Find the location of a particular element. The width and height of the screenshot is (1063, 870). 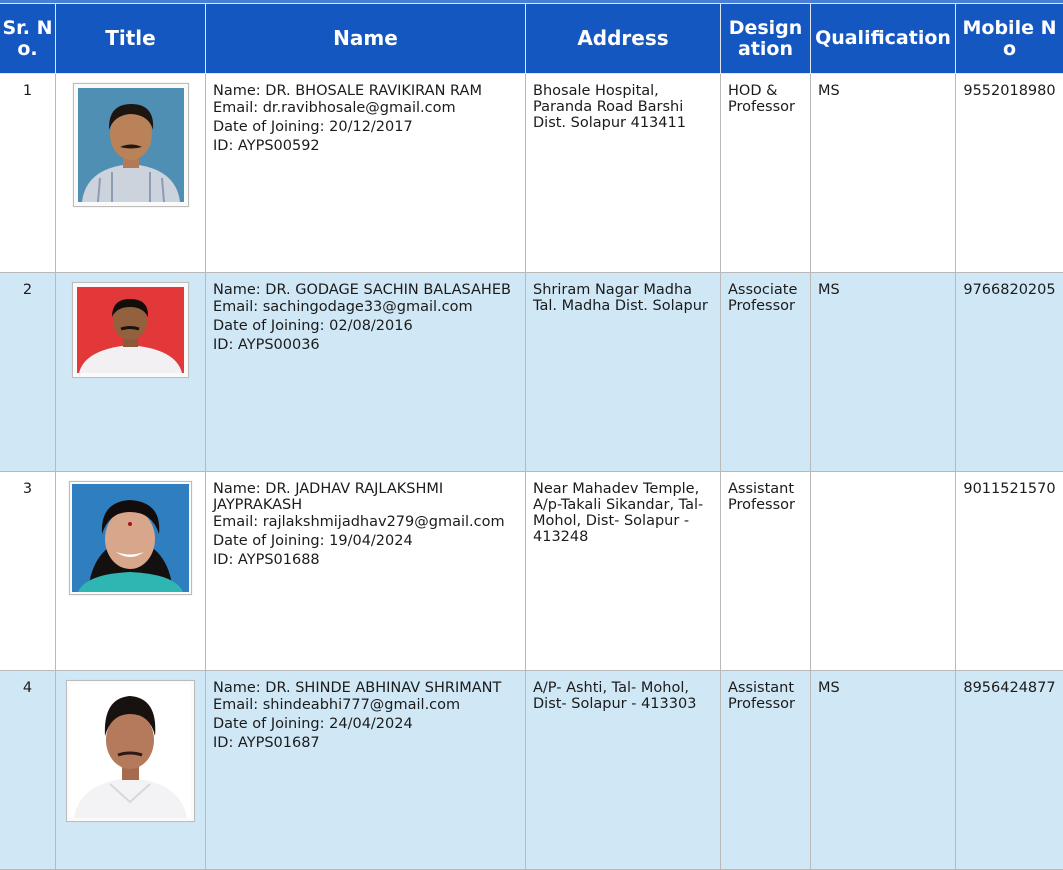

mobile-cell: 9766820205 is located at coordinates (1009, 372).